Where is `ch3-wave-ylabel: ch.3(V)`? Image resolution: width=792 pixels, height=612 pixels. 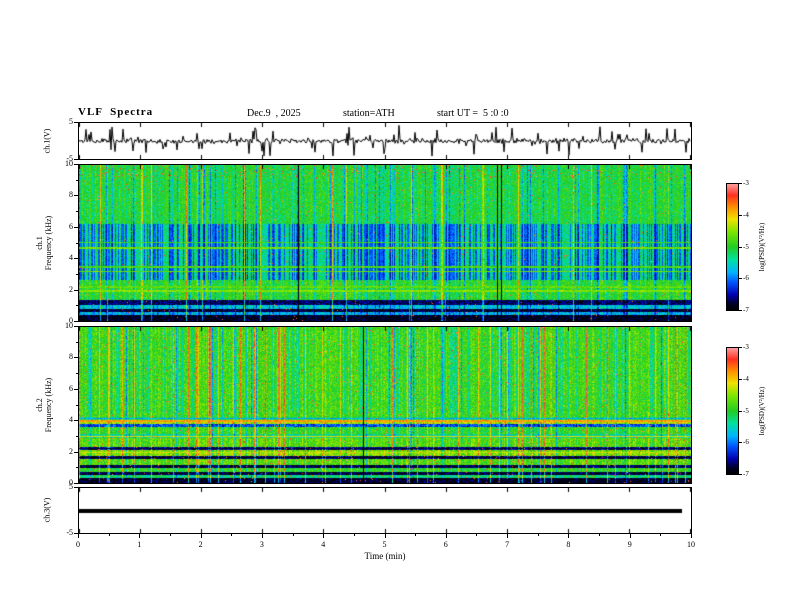
ch3-wave-ylabel: ch.3(V) is located at coordinates (47, 510).